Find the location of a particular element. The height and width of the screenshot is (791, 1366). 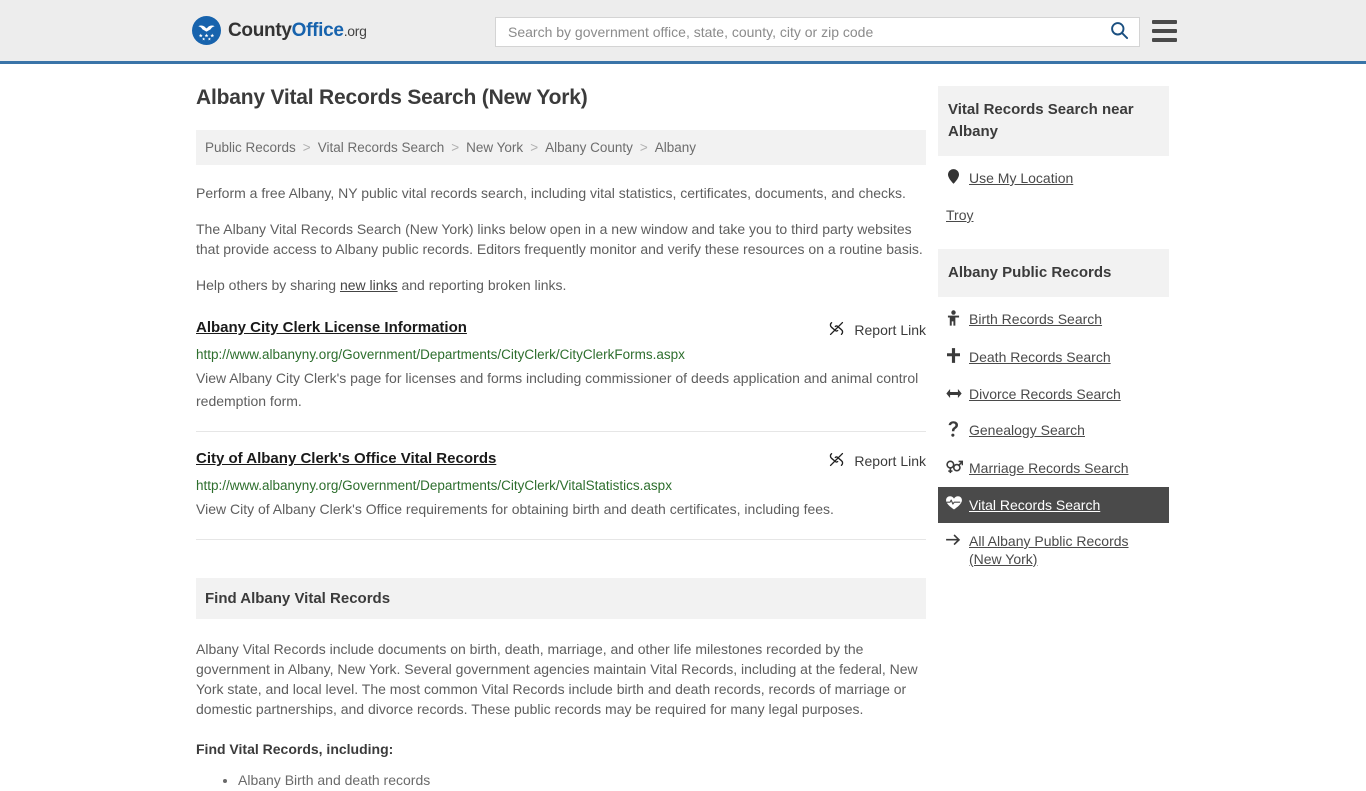

logo-text-org: .org is located at coordinates (355, 30).